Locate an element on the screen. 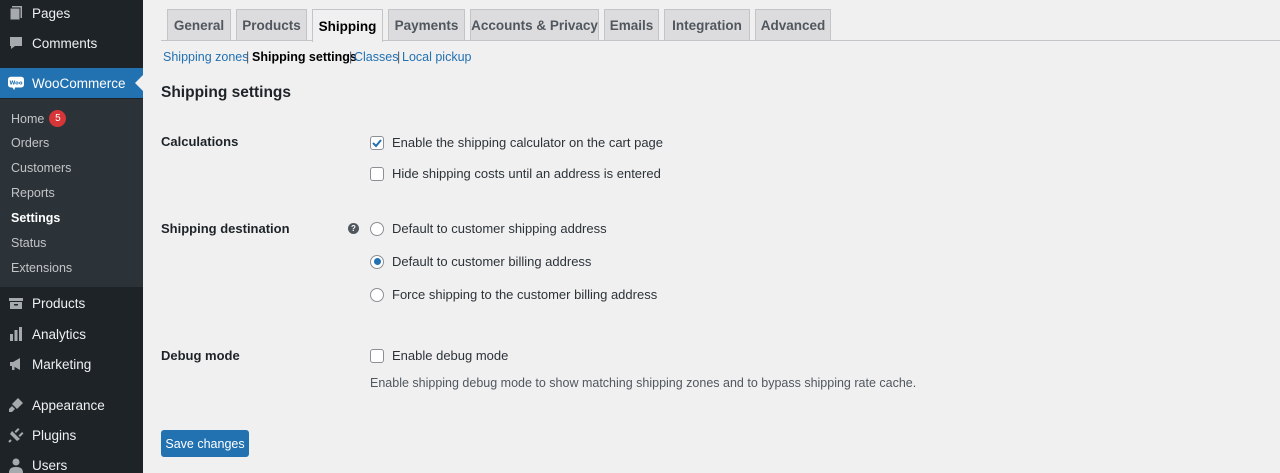 Image resolution: width=1280 pixels, height=473 pixels. subnav-local-pickup: Local pickup is located at coordinates (437, 57).